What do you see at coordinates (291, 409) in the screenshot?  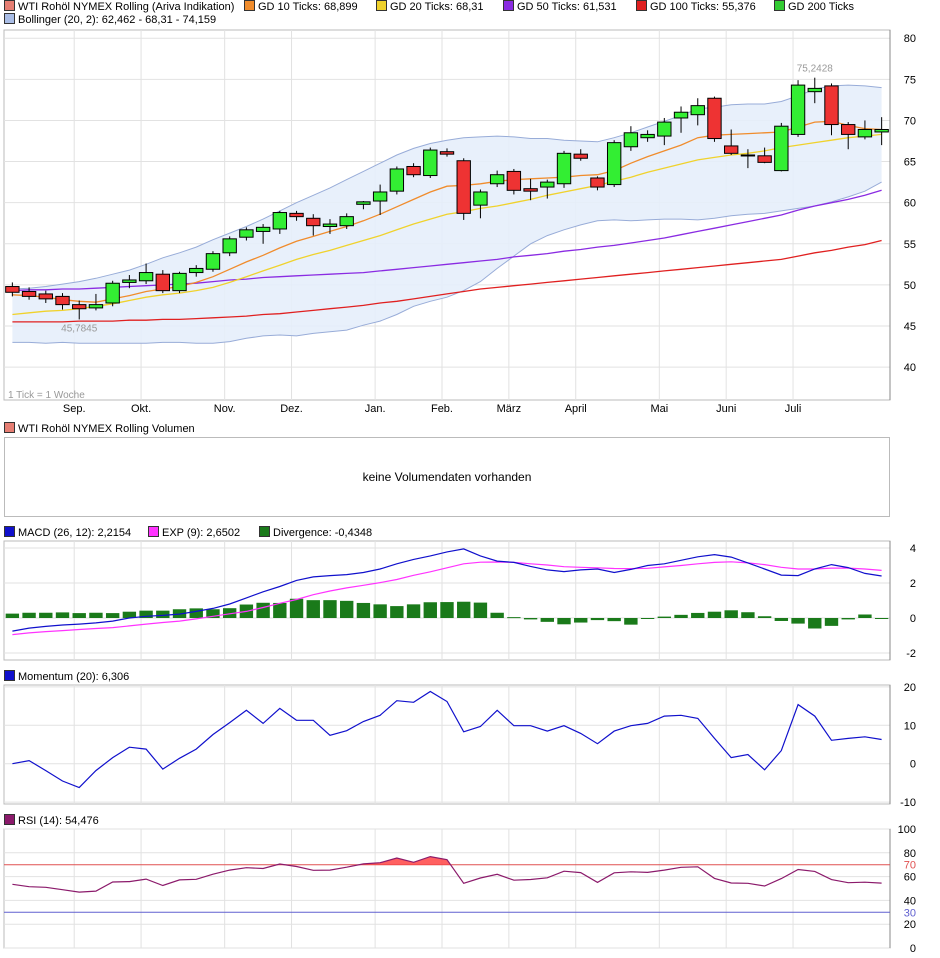 I see `x-axis-label: Dez.` at bounding box center [291, 409].